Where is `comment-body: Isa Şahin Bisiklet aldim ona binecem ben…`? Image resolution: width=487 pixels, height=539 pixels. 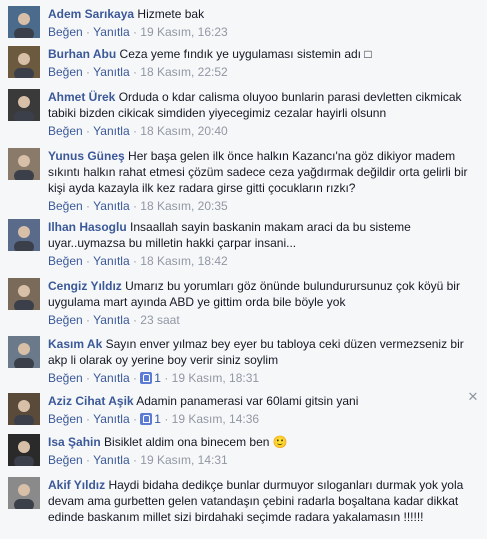 comment-body: Isa Şahin Bisiklet aldim ona binecem ben… is located at coordinates (263, 451).